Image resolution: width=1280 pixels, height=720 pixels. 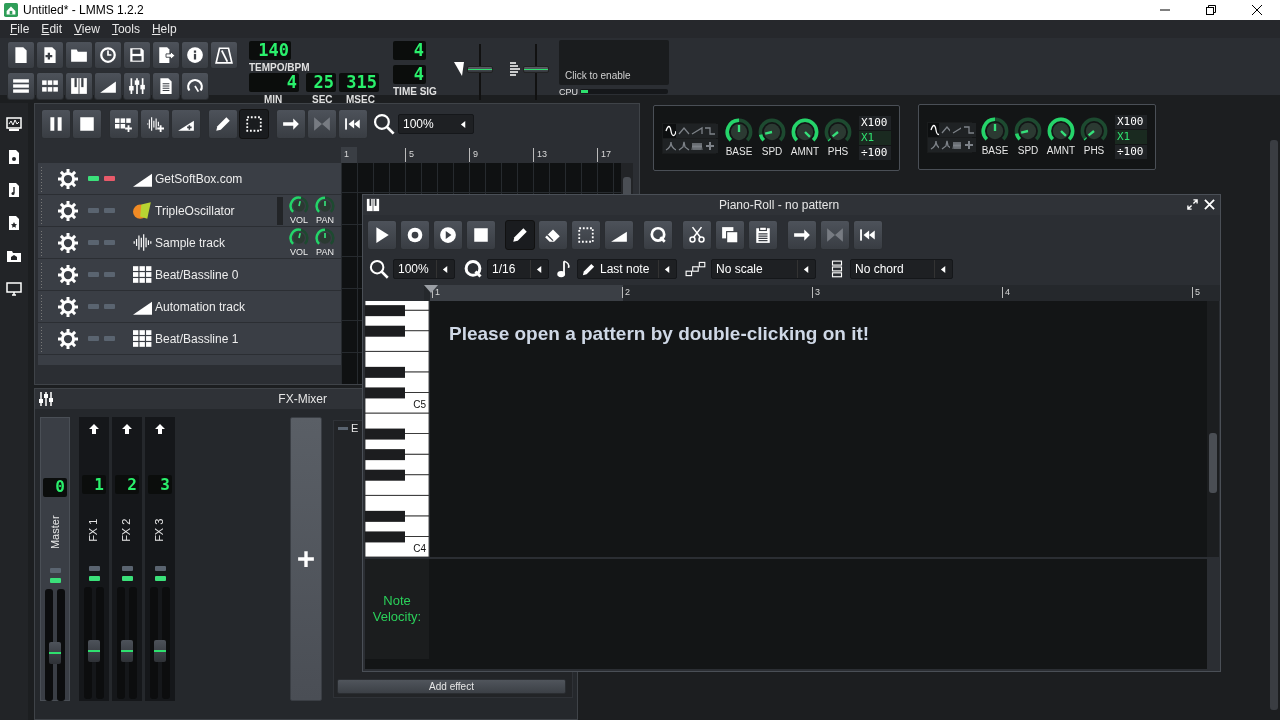 What do you see at coordinates (186, 124) in the screenshot?
I see `add-ramp-button` at bounding box center [186, 124].